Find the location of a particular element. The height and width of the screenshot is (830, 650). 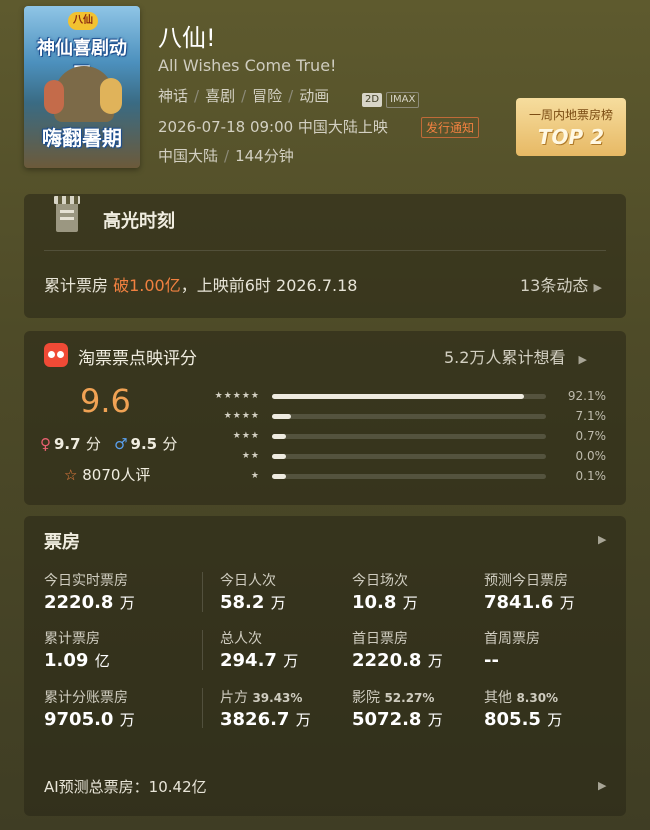

stat-label-row: 今日场次 is located at coordinates (385, 580).